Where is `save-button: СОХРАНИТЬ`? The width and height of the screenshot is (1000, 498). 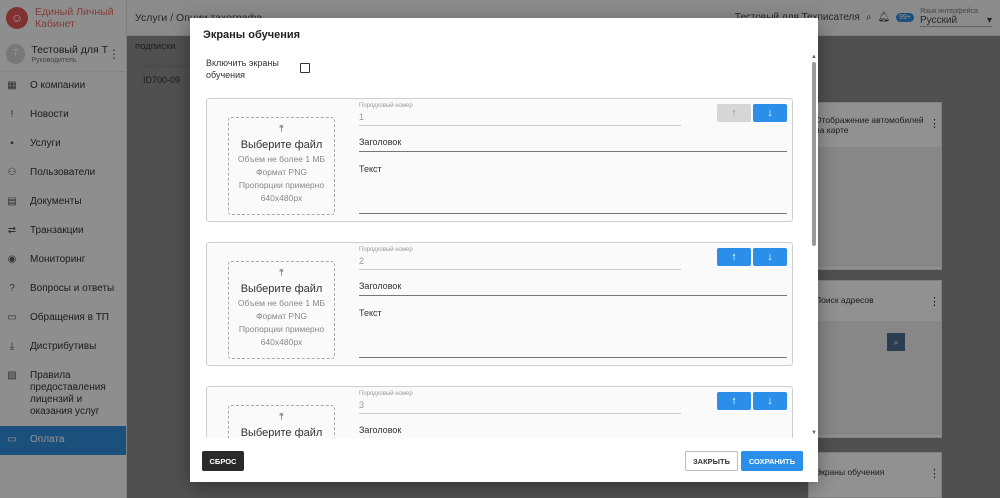 save-button: СОХРАНИТЬ is located at coordinates (772, 461).